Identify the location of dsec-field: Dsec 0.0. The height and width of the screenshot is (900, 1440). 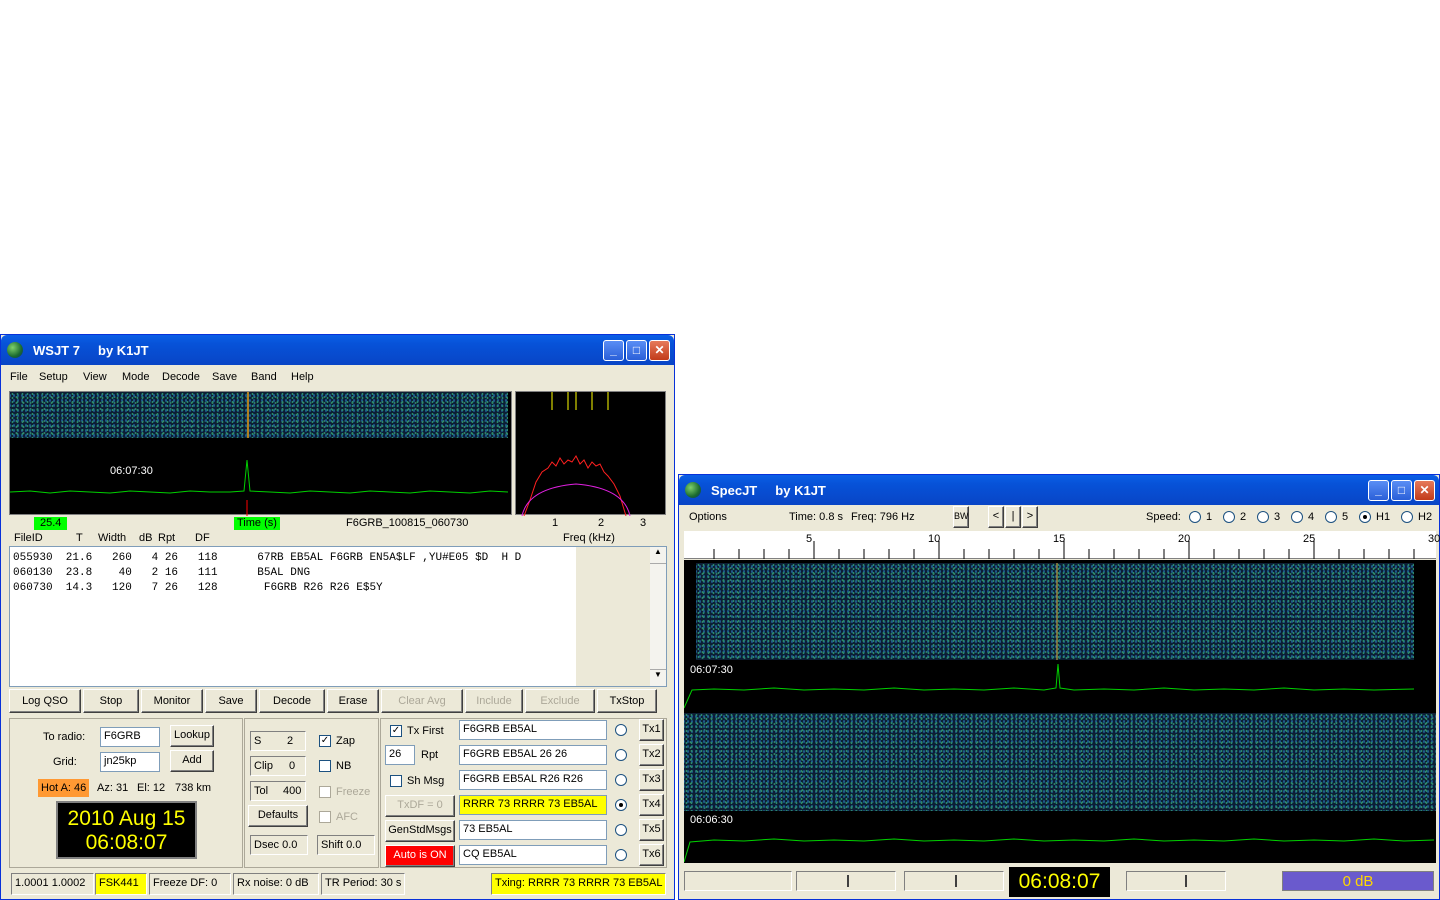
(279, 845).